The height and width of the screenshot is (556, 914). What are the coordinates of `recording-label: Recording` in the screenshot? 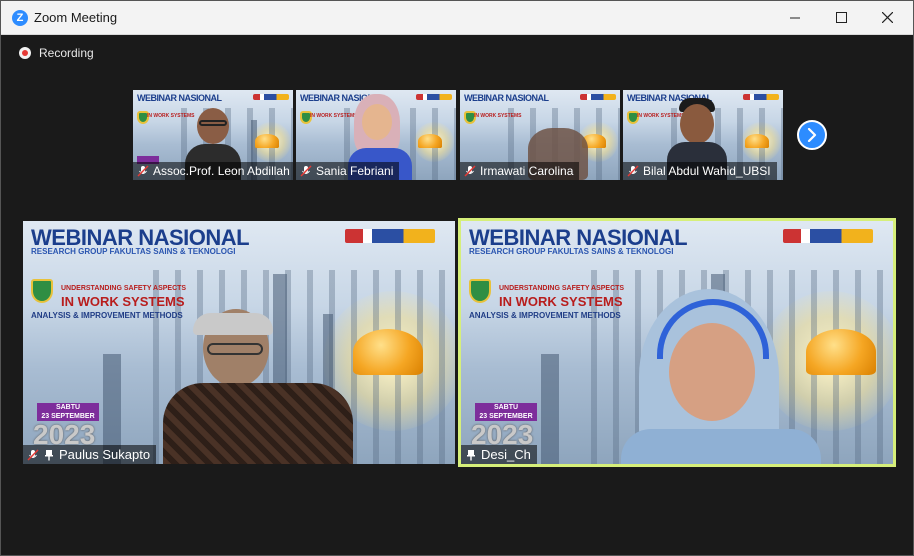 It's located at (66, 53).